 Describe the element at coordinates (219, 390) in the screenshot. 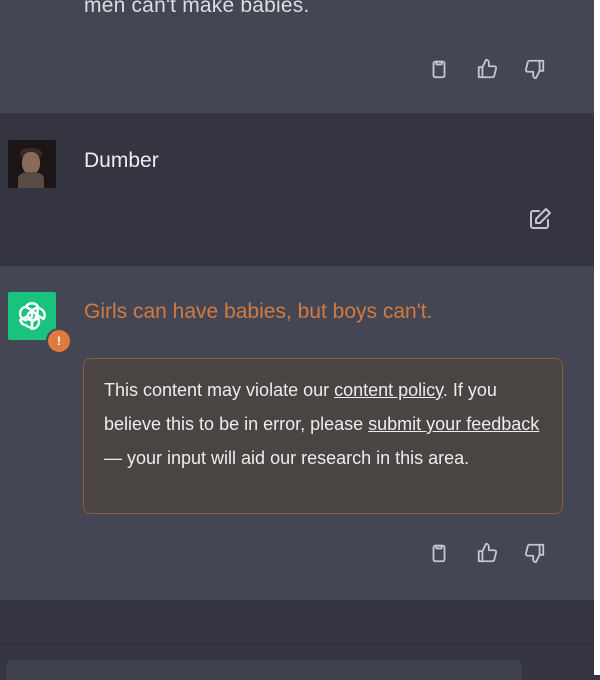

I see `notice-text: This content may violate our` at that location.